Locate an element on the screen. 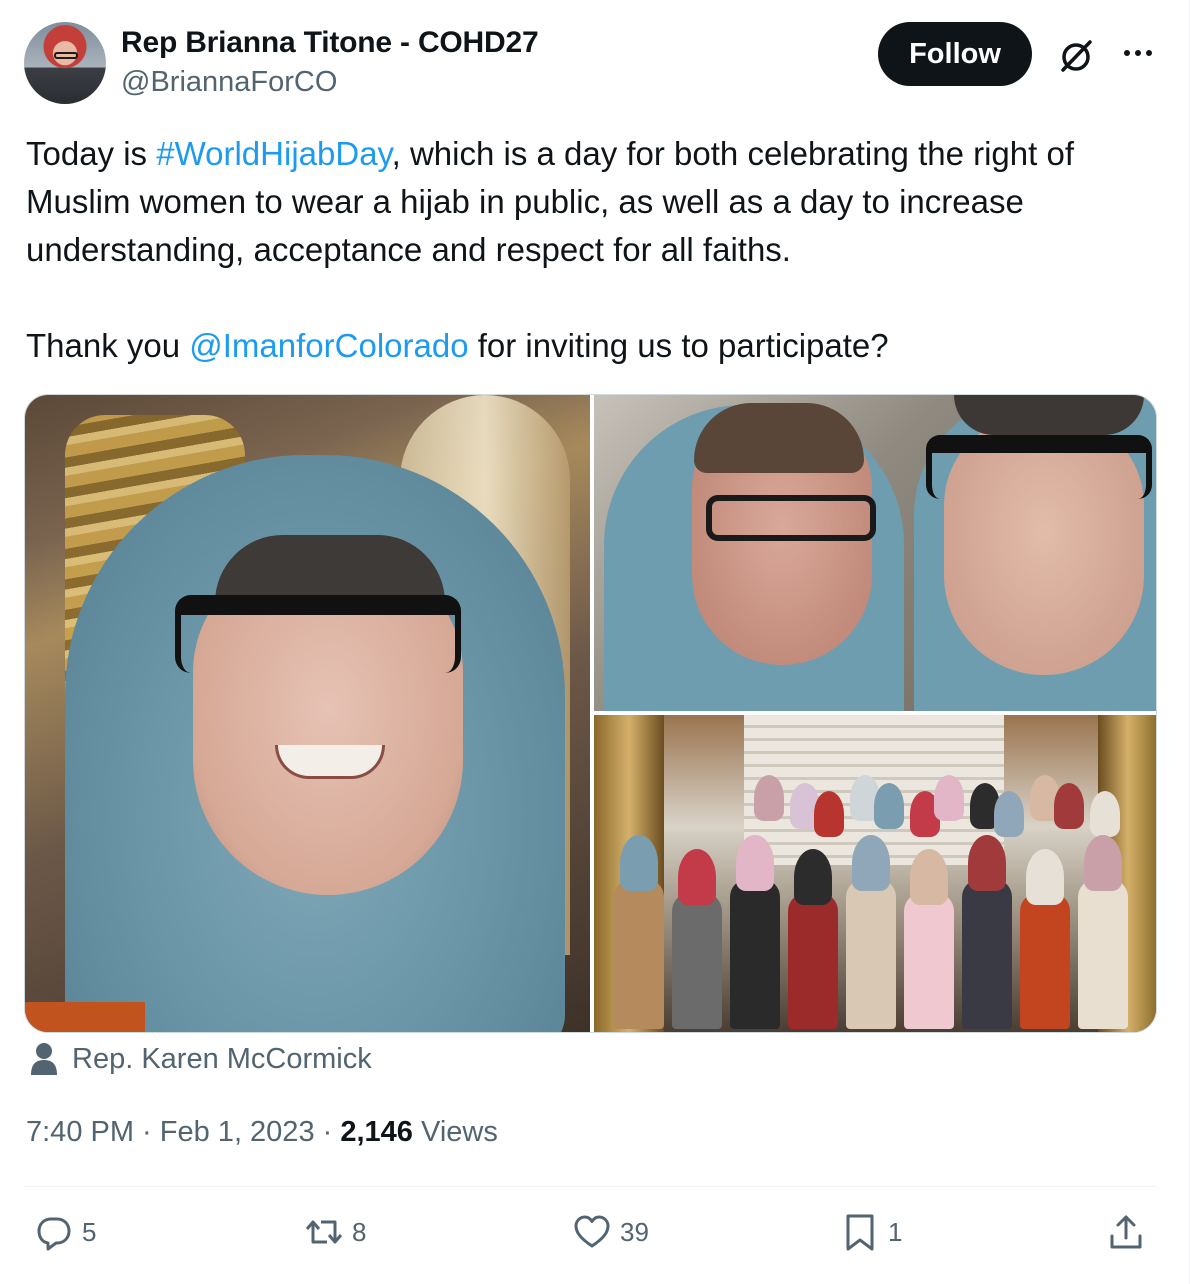 This screenshot has height=1284, width=1190. more-icon is located at coordinates (1138, 53).